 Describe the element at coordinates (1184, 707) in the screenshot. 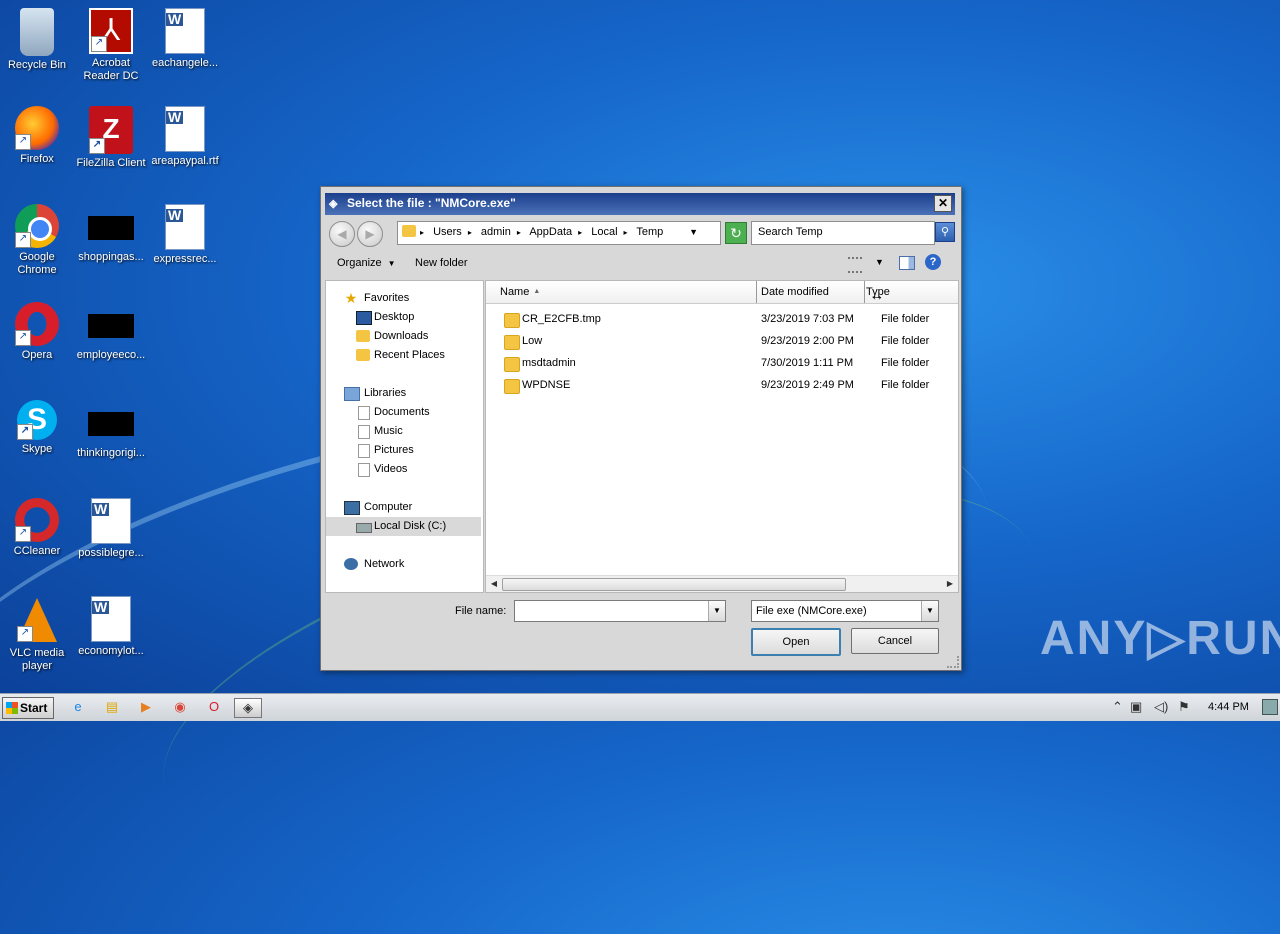

I see `flag-icon: ⚑` at that location.